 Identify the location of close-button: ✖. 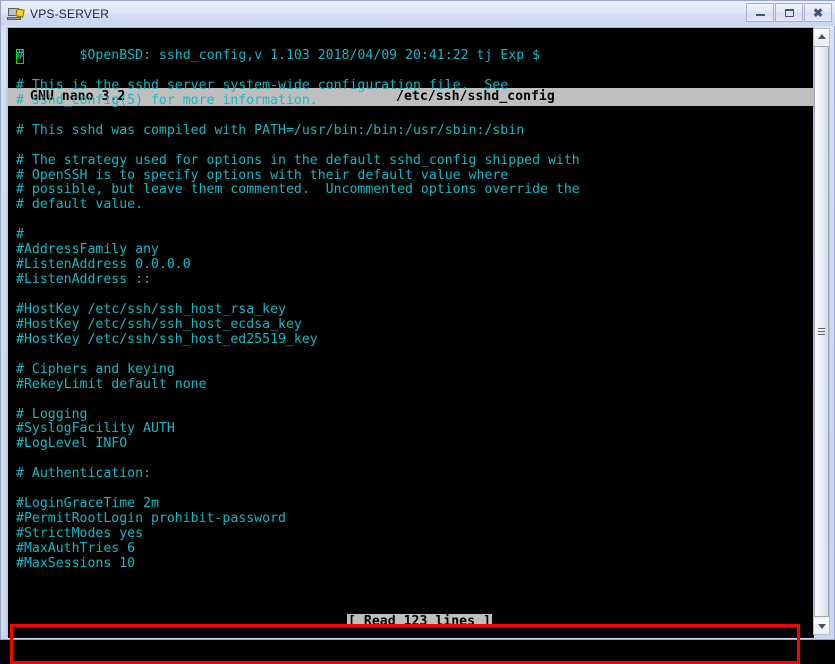
(818, 12).